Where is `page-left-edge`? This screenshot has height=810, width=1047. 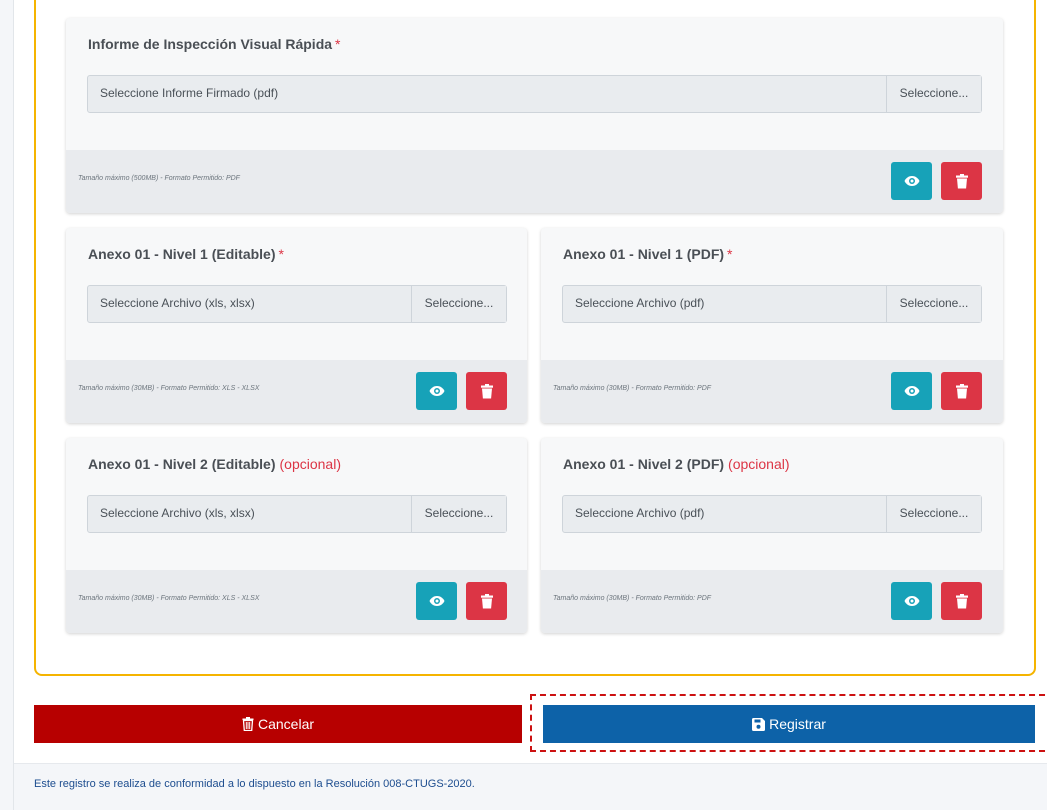 page-left-edge is located at coordinates (7, 405).